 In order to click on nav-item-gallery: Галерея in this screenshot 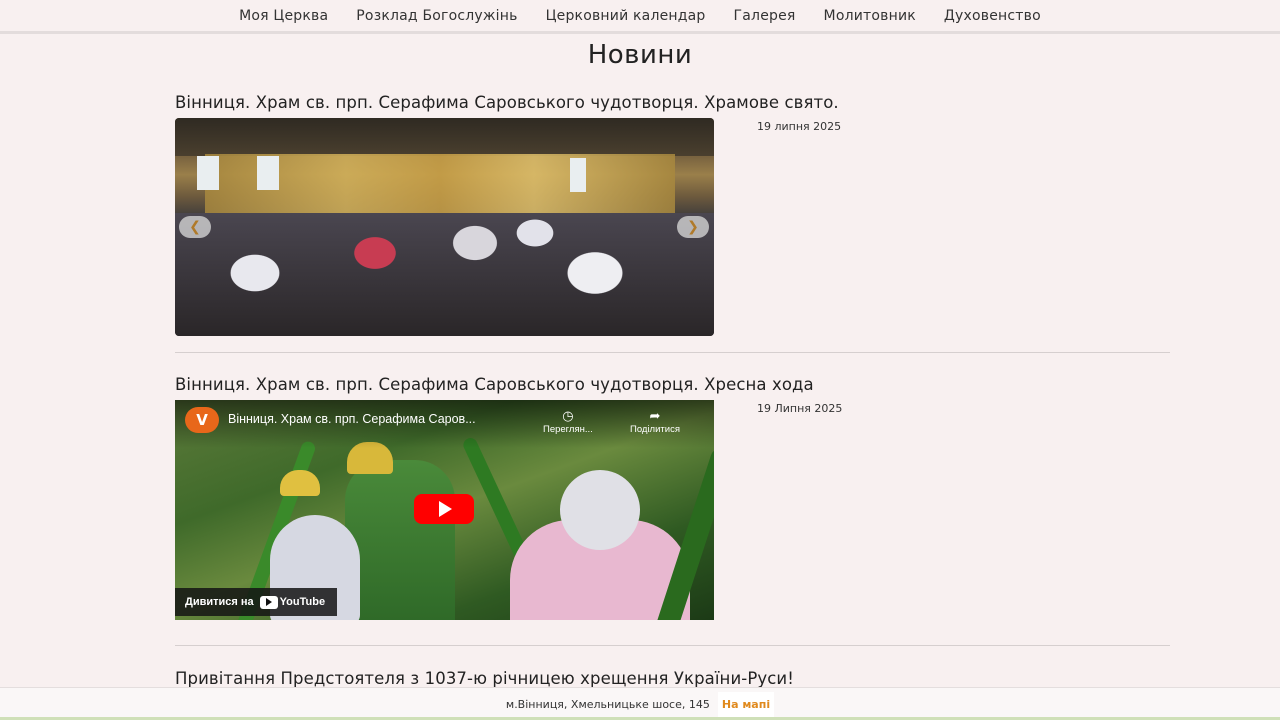, I will do `click(765, 16)`.